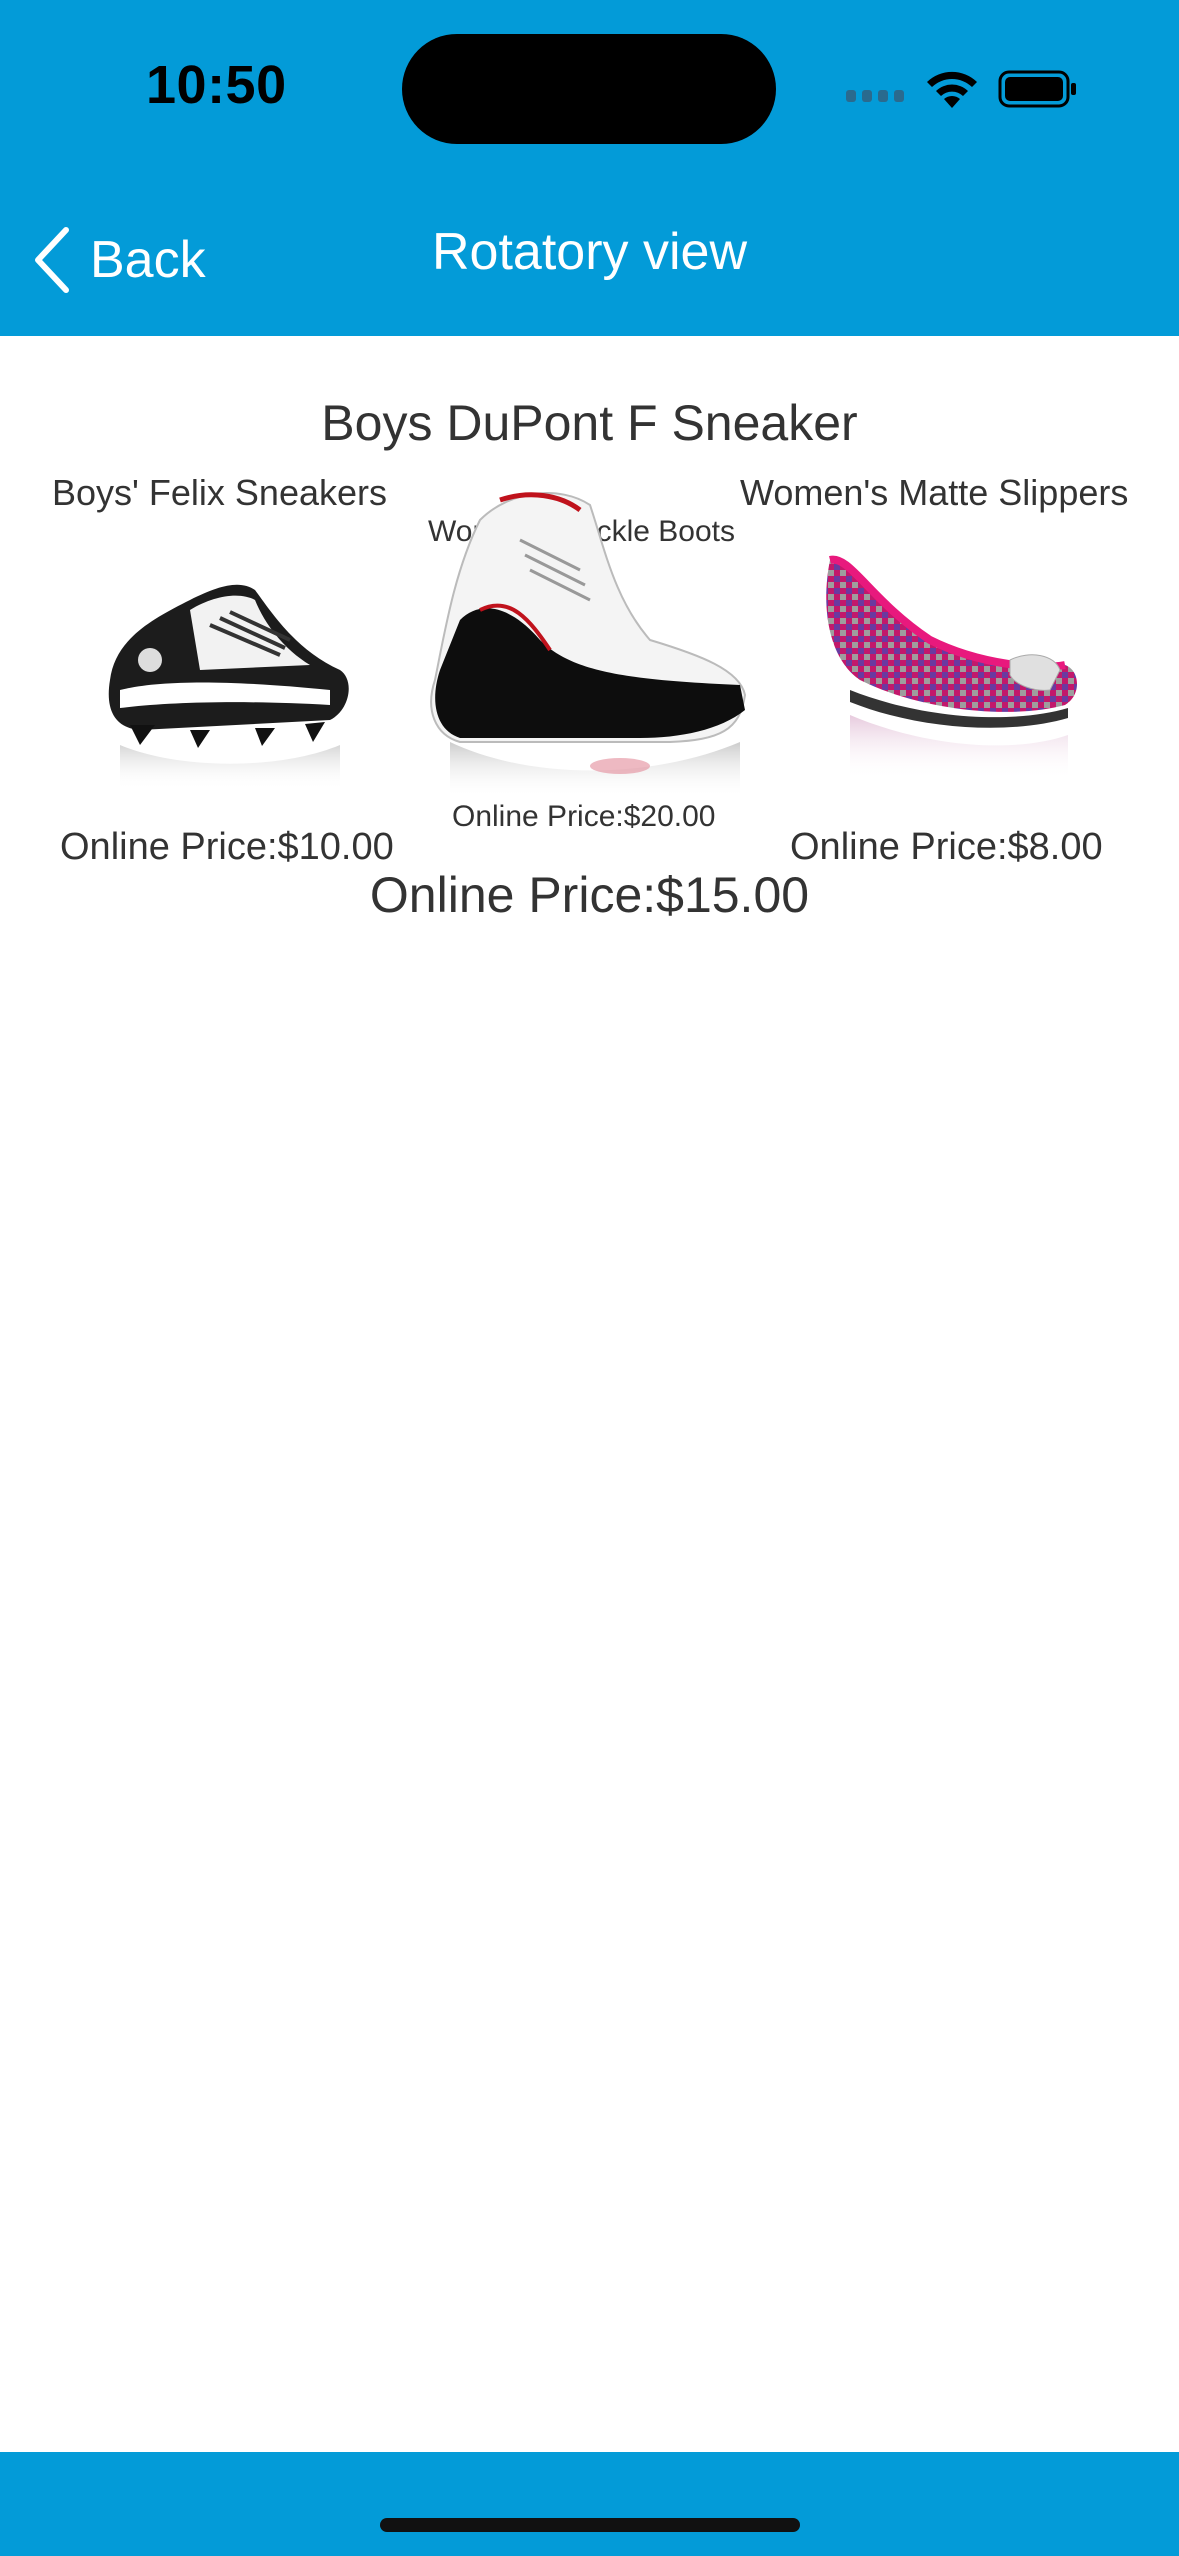  I want to click on bottom-bar, so click(589, 2504).